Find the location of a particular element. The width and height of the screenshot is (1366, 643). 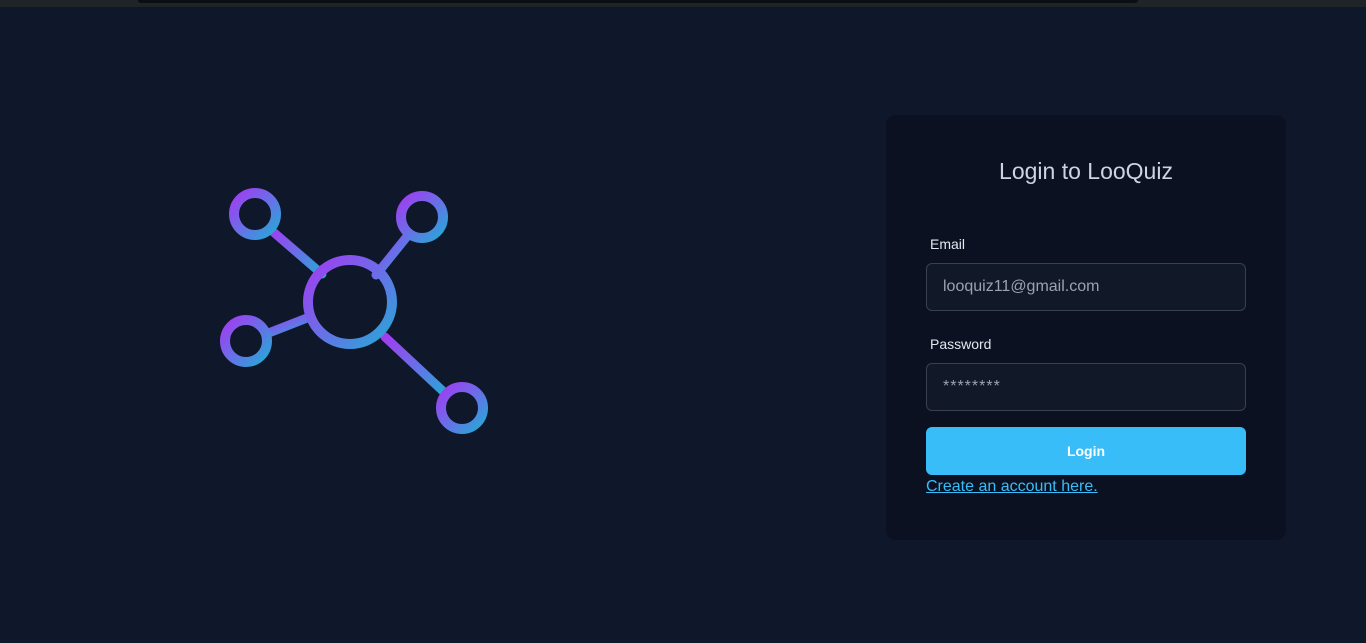

password-label: Password is located at coordinates (961, 344).